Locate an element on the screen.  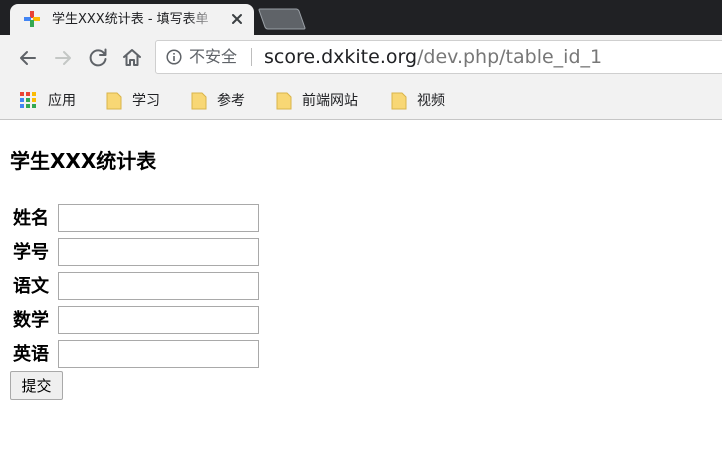
new-tab-button is located at coordinates (282, 19).